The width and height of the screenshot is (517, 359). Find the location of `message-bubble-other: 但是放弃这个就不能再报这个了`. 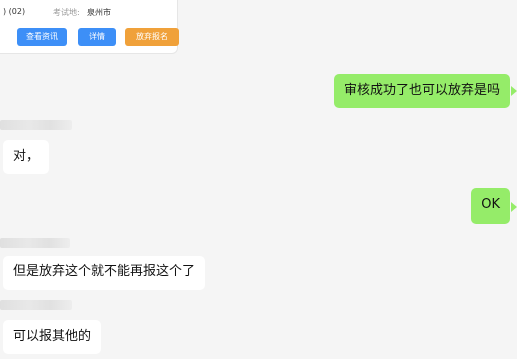

message-bubble-other: 但是放弃这个就不能再报这个了 is located at coordinates (104, 273).